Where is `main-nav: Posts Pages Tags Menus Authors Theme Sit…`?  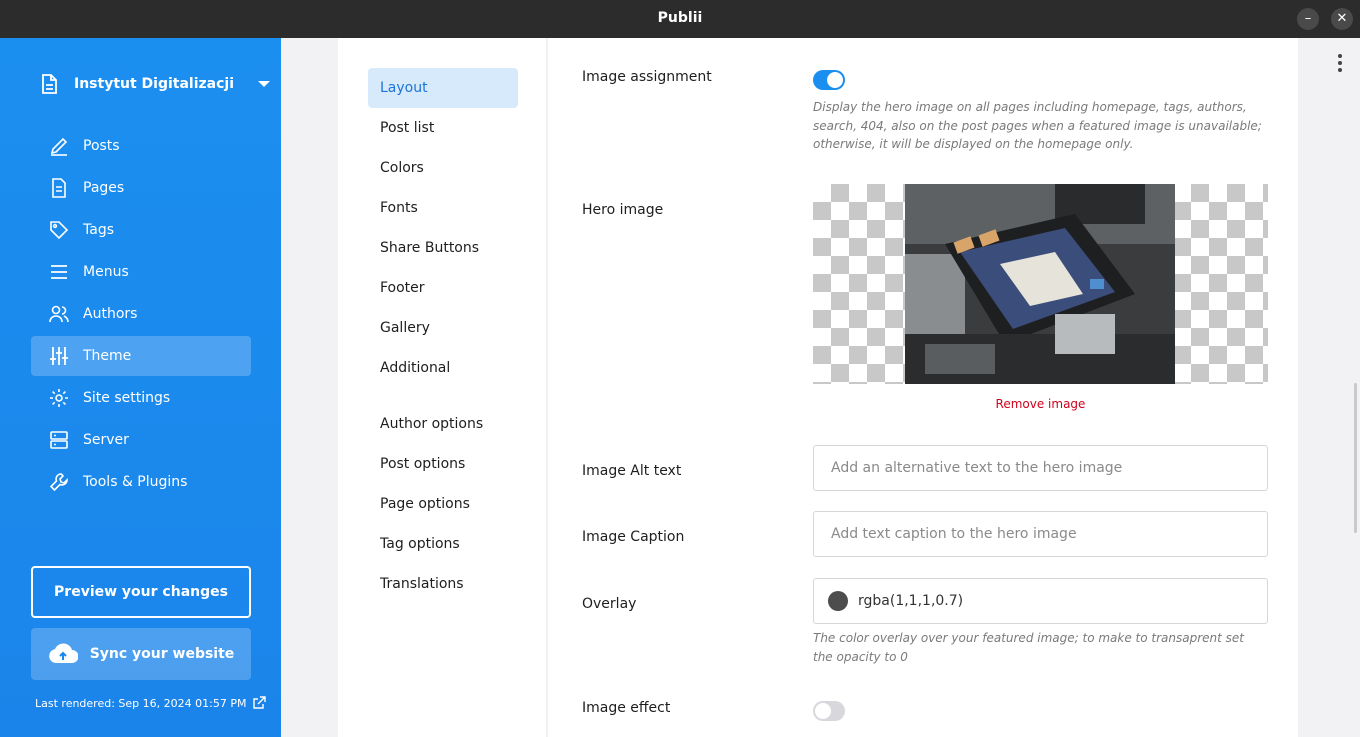 main-nav: Posts Pages Tags Menus Authors Theme Sit… is located at coordinates (141, 315).